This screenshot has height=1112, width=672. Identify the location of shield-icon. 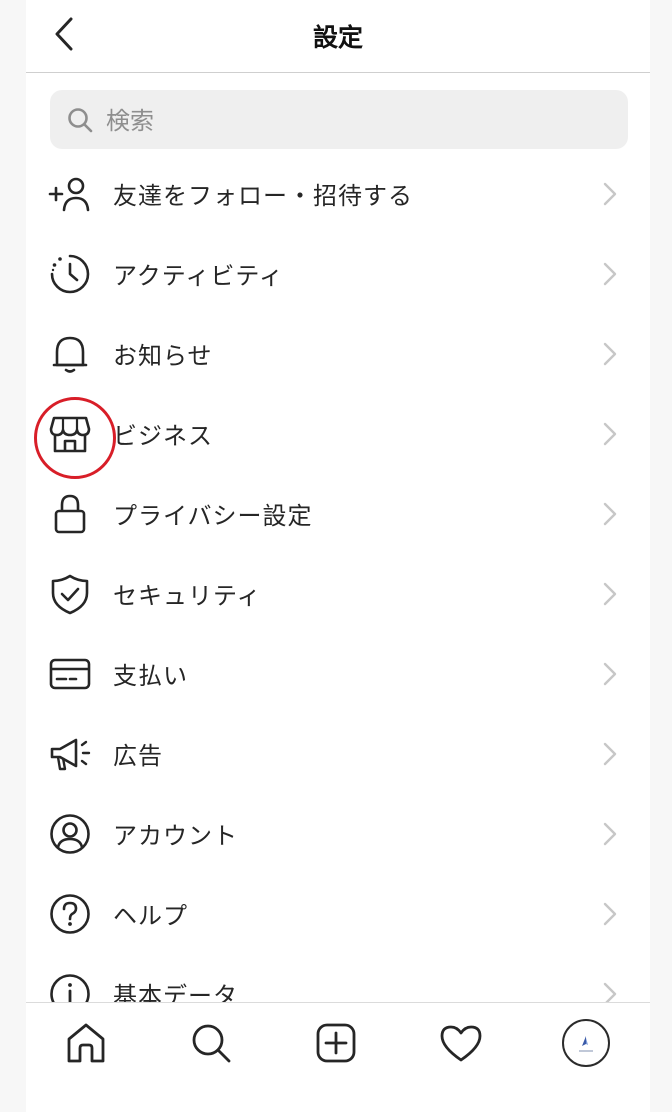
(70, 594).